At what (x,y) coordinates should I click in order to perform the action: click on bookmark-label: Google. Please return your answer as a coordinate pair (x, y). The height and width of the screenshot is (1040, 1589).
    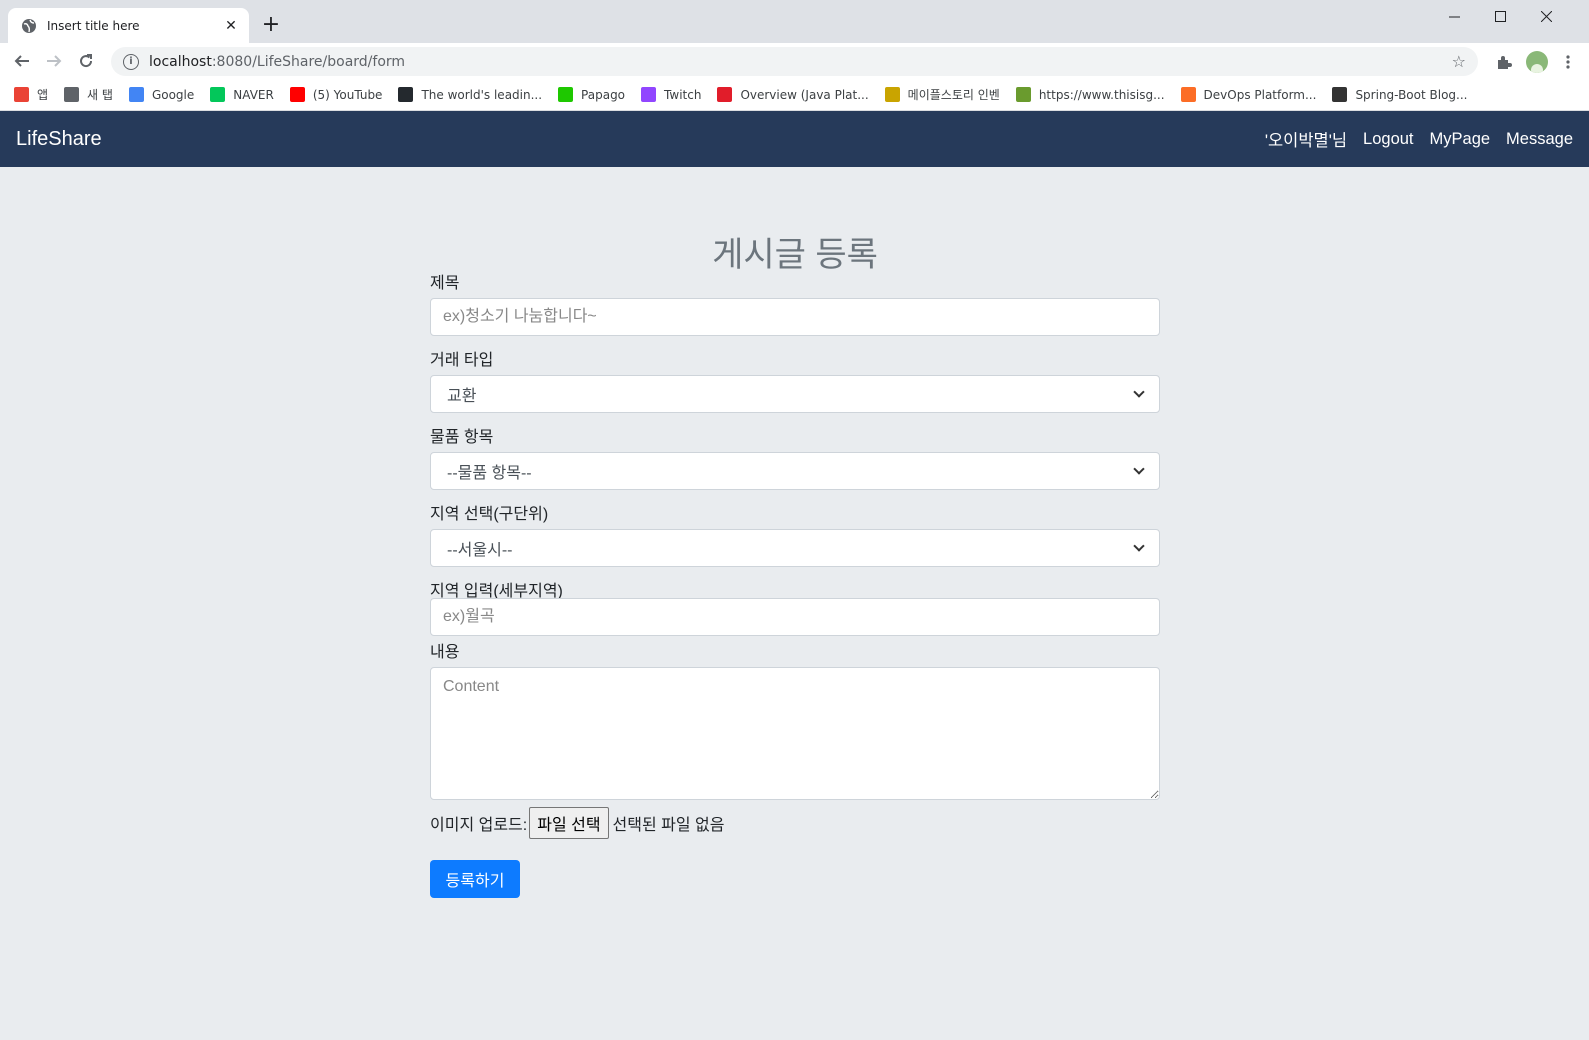
    Looking at the image, I should click on (173, 94).